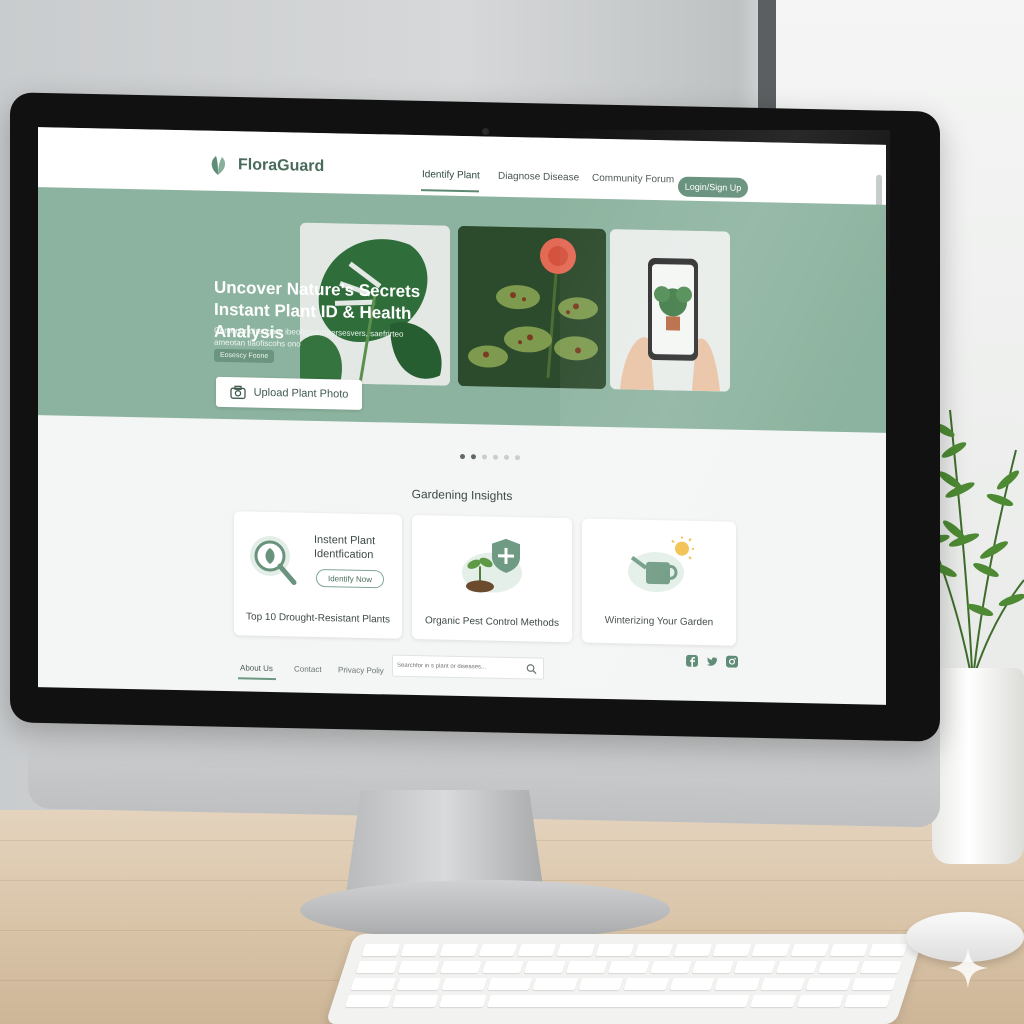 The height and width of the screenshot is (1024, 1024). I want to click on facebook-icon, so click(692, 660).